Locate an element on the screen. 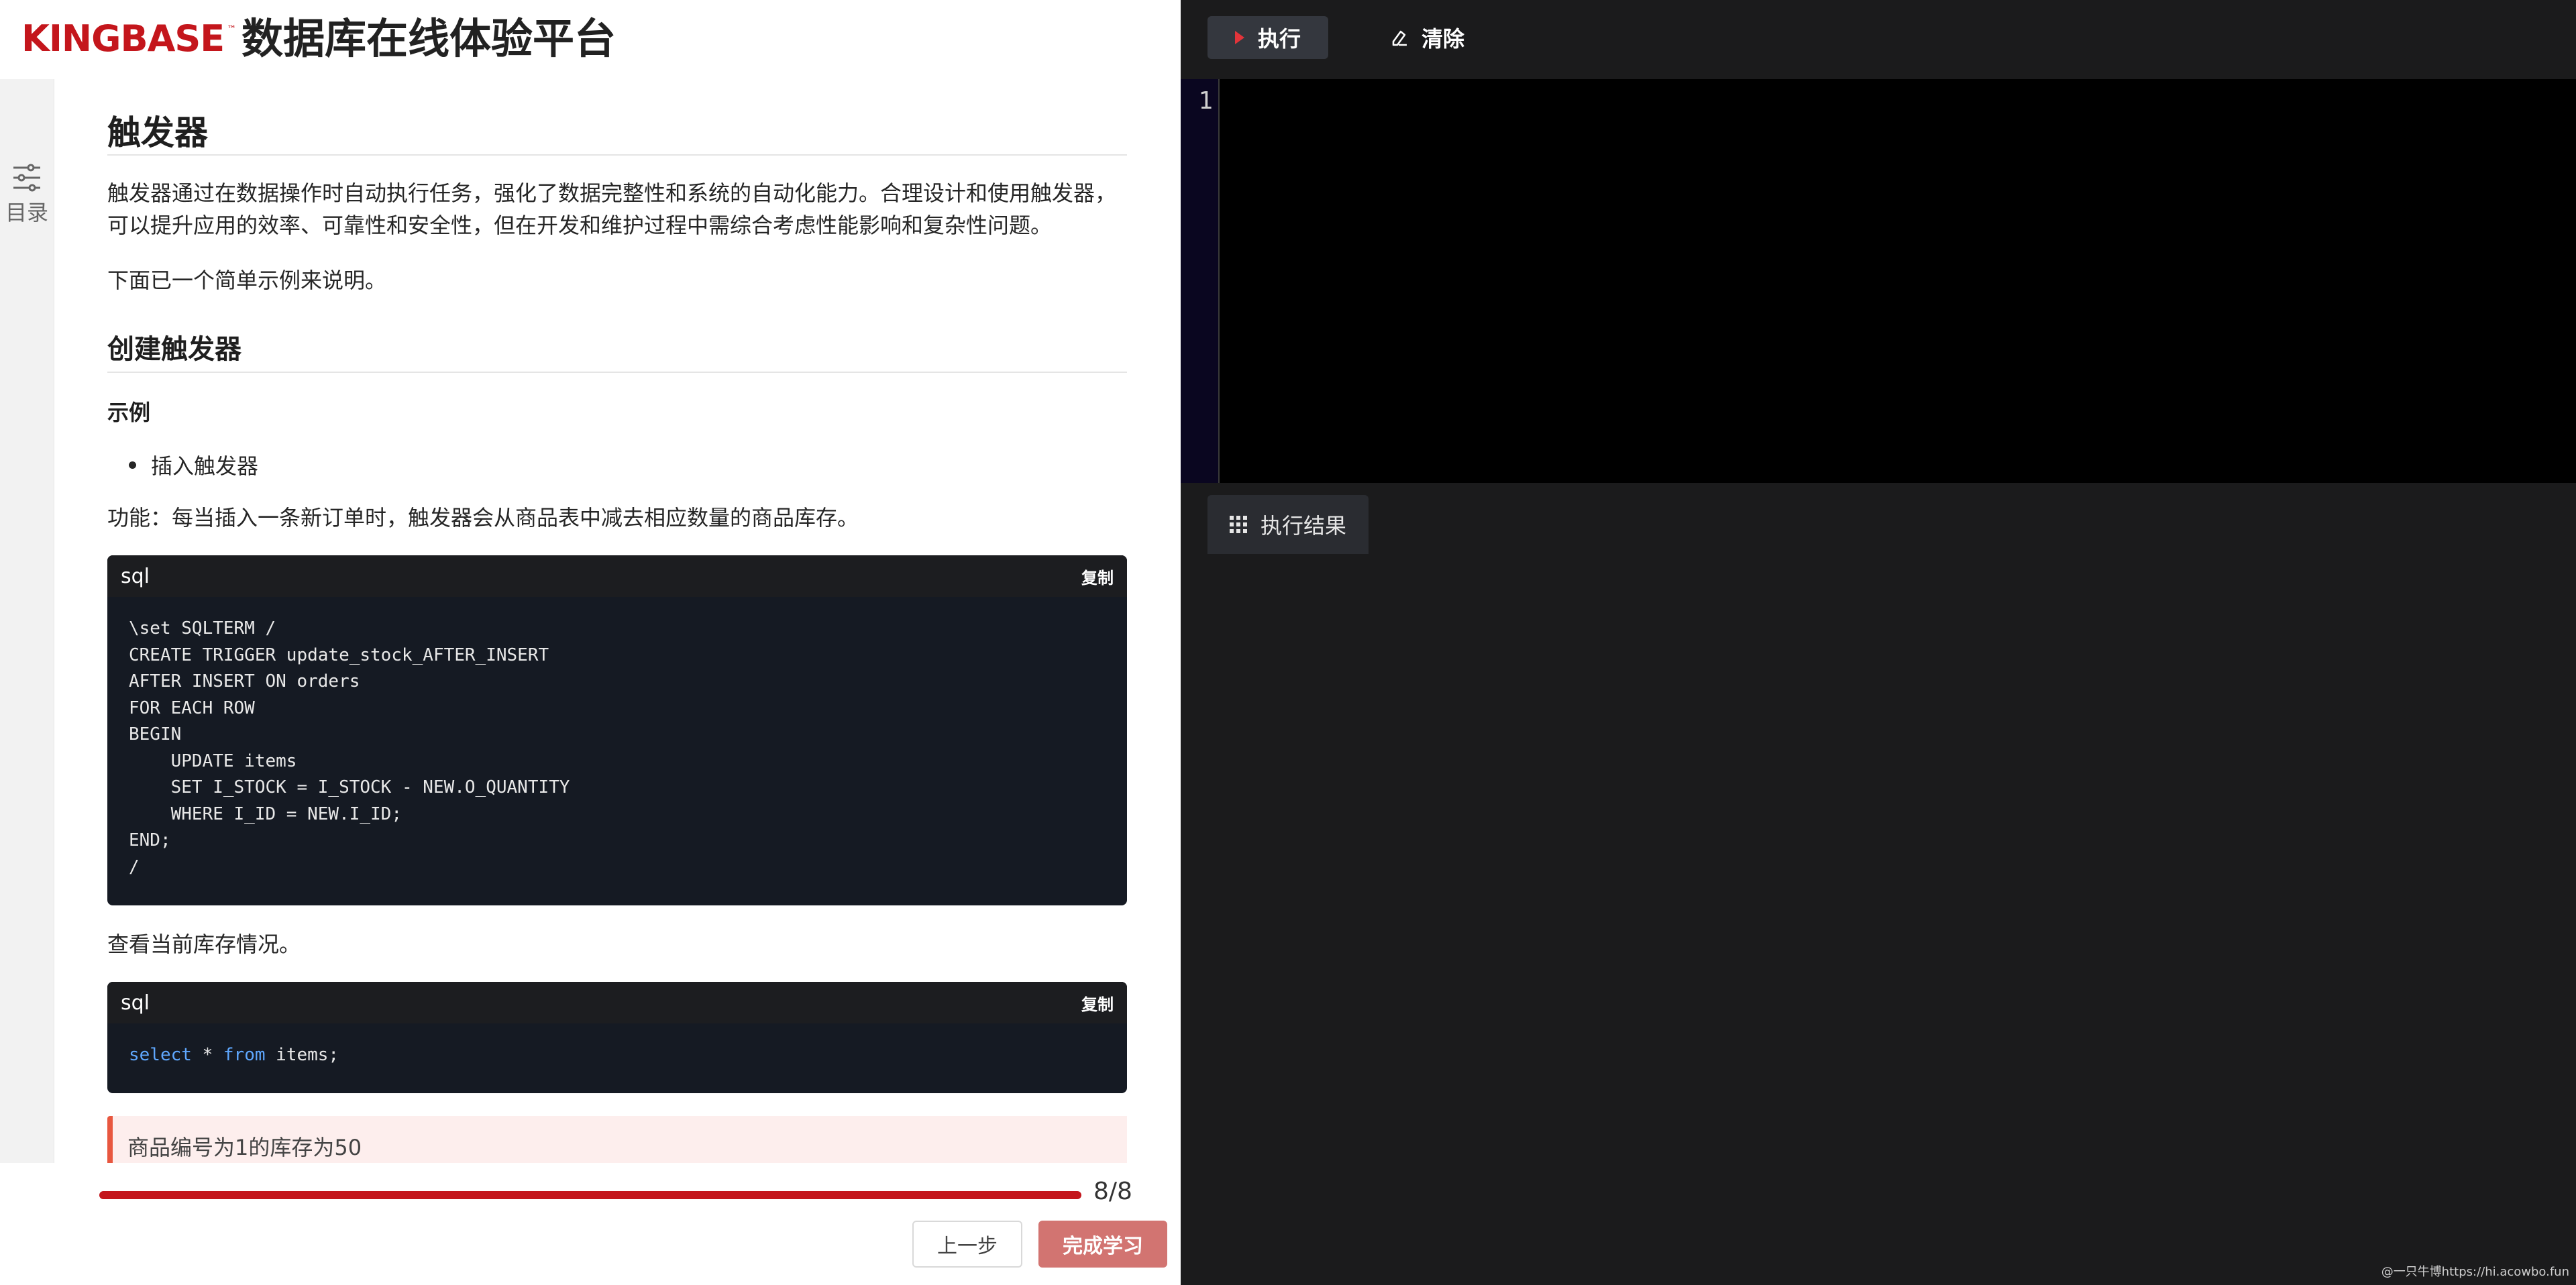  list-item-label: 插入触发器 is located at coordinates (205, 466).